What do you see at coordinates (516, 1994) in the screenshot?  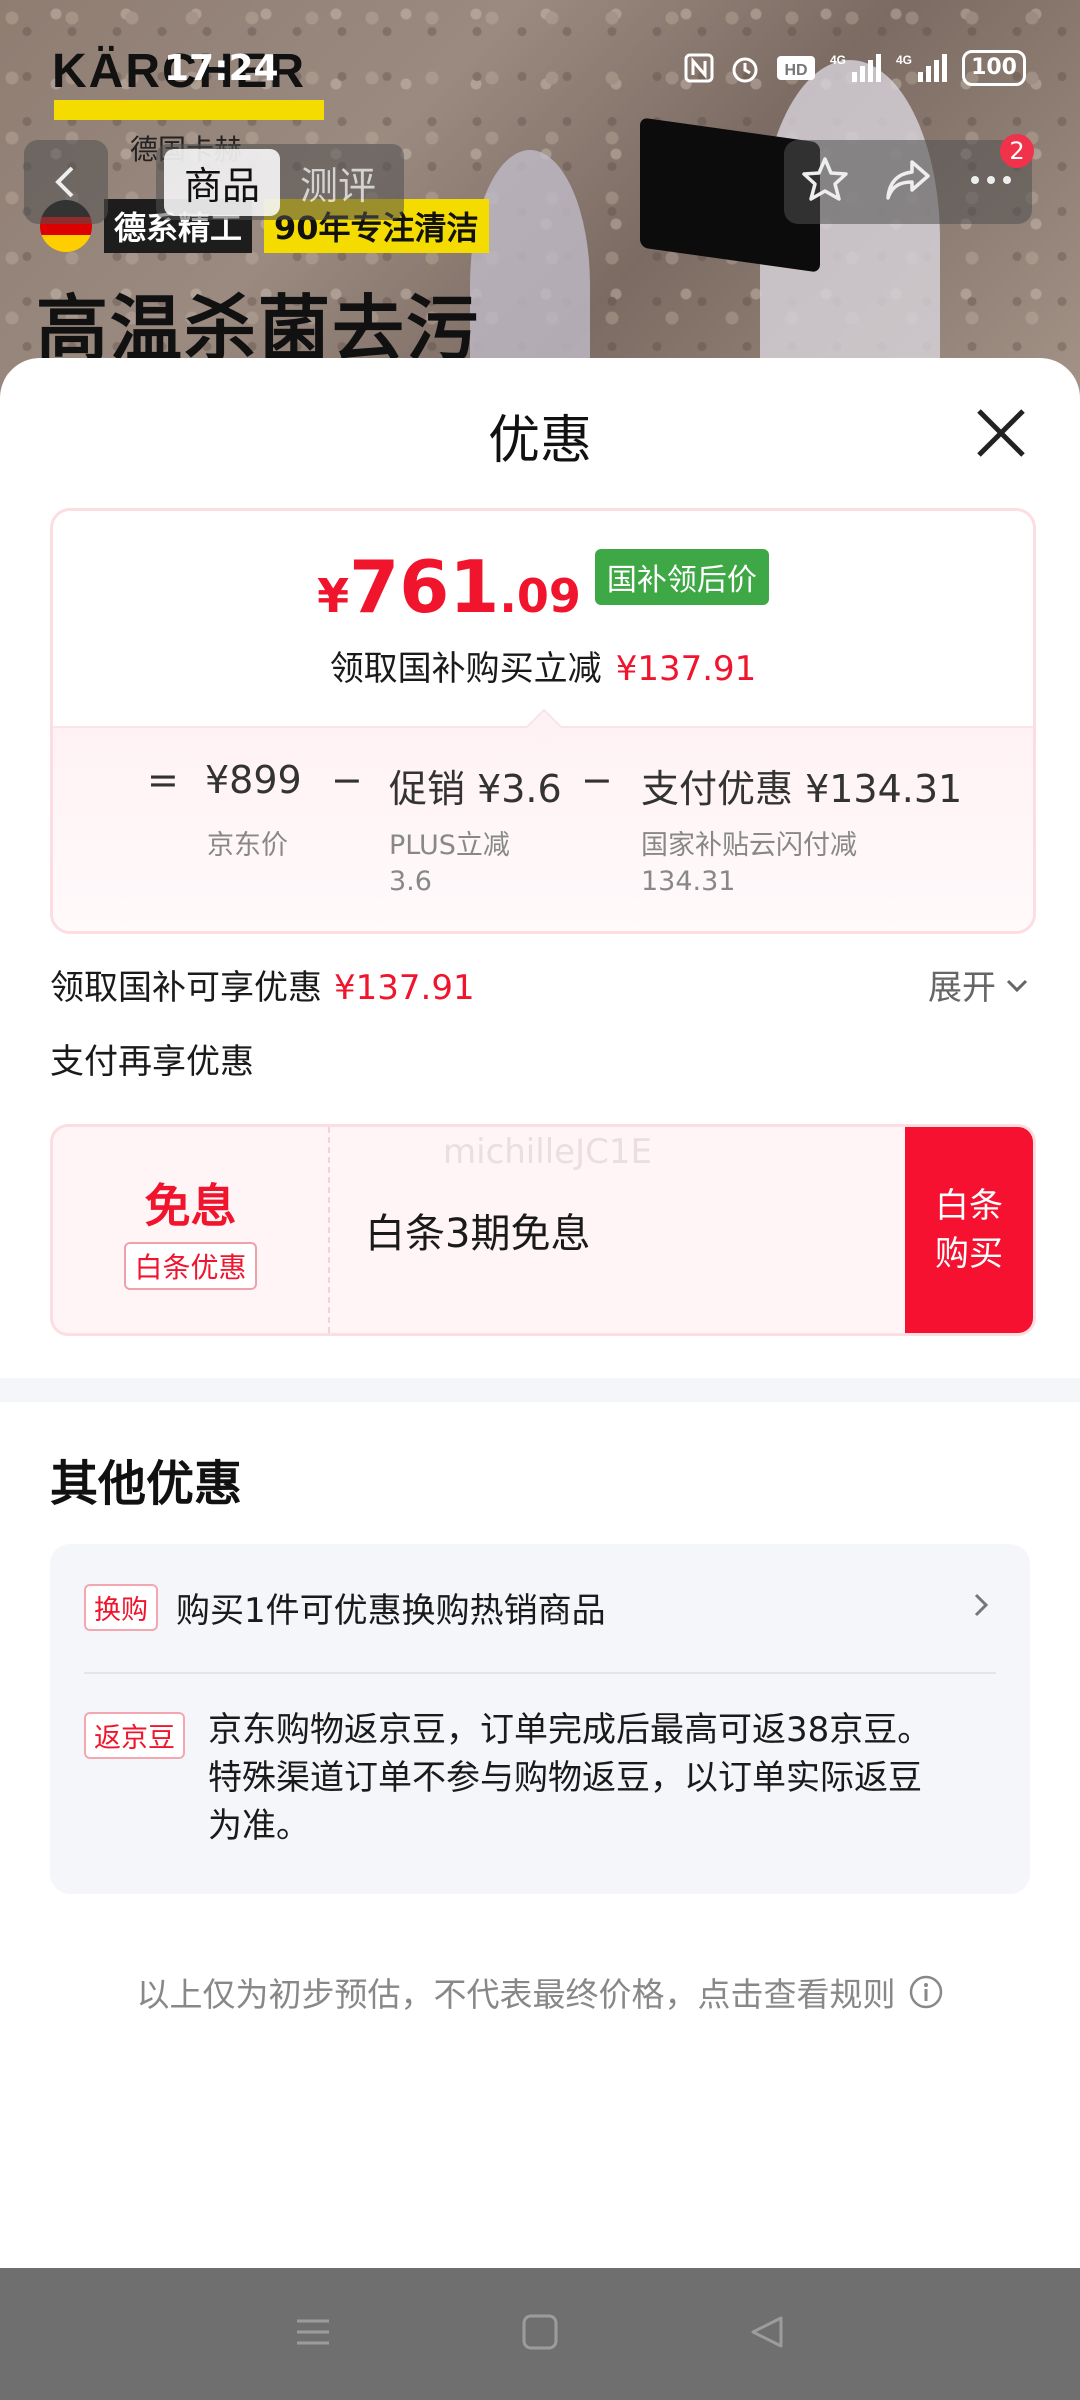 I see `footnote-text: 以上仅为初步预估，不代表最终价格，点击查看规则` at bounding box center [516, 1994].